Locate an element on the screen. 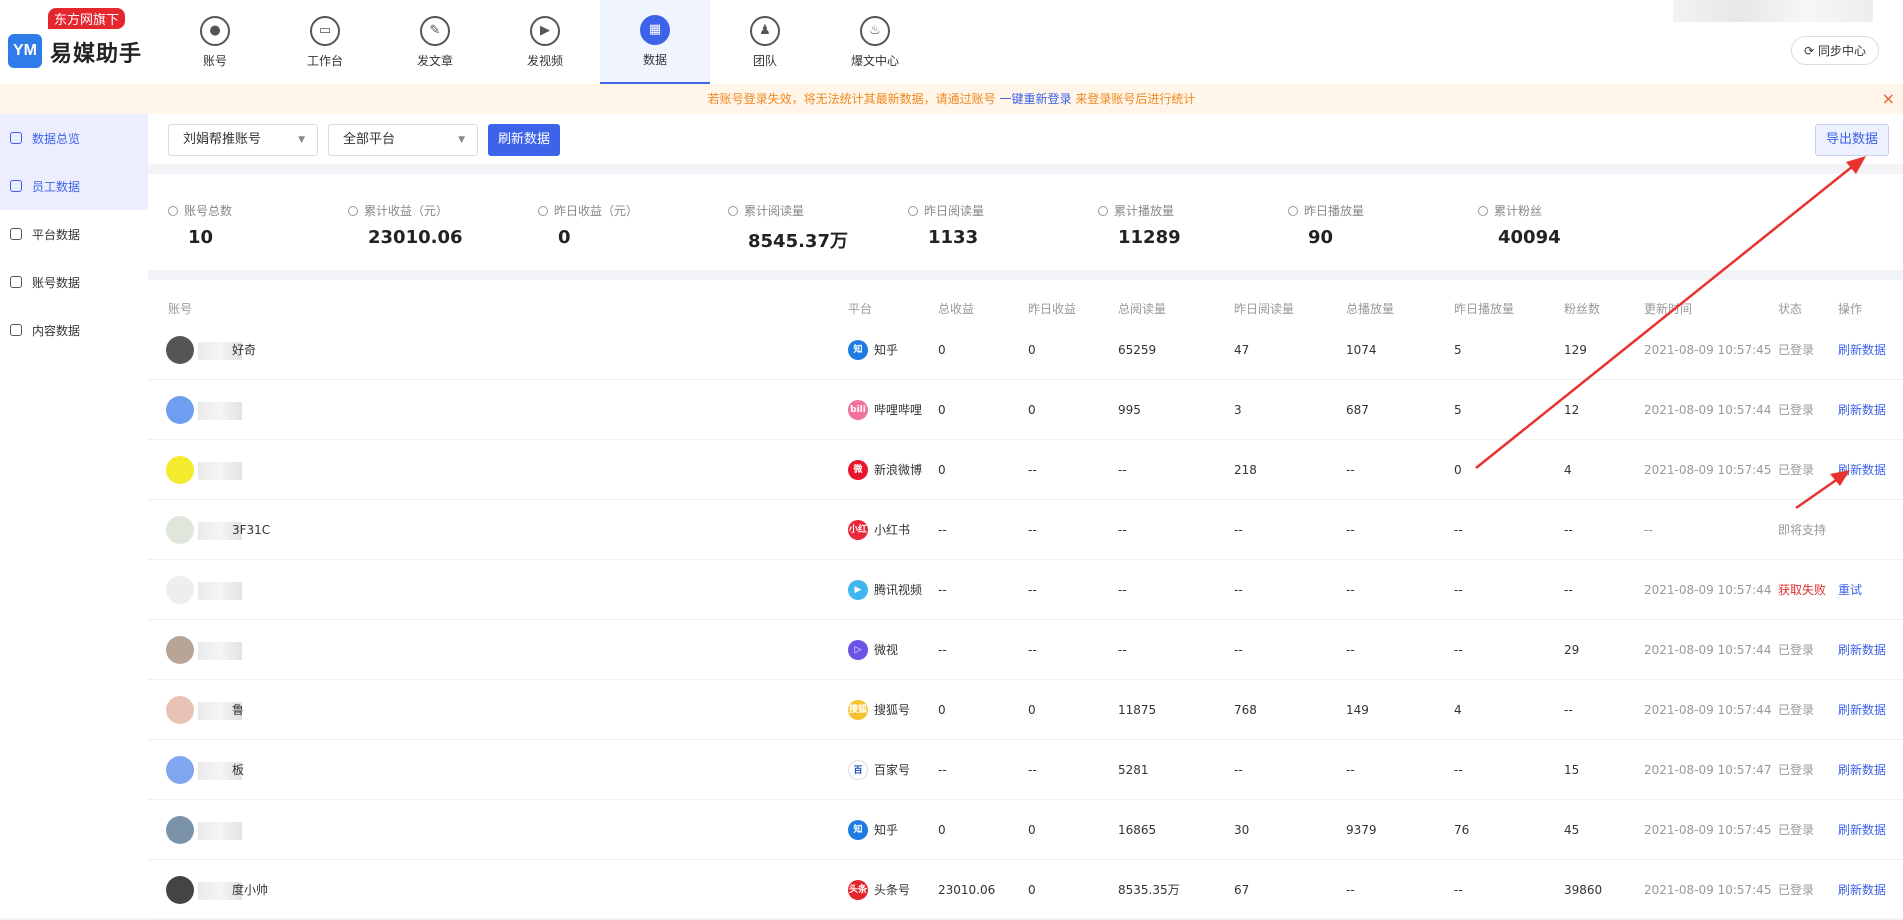 The image size is (1903, 920). stat-value: 0 is located at coordinates (564, 237).